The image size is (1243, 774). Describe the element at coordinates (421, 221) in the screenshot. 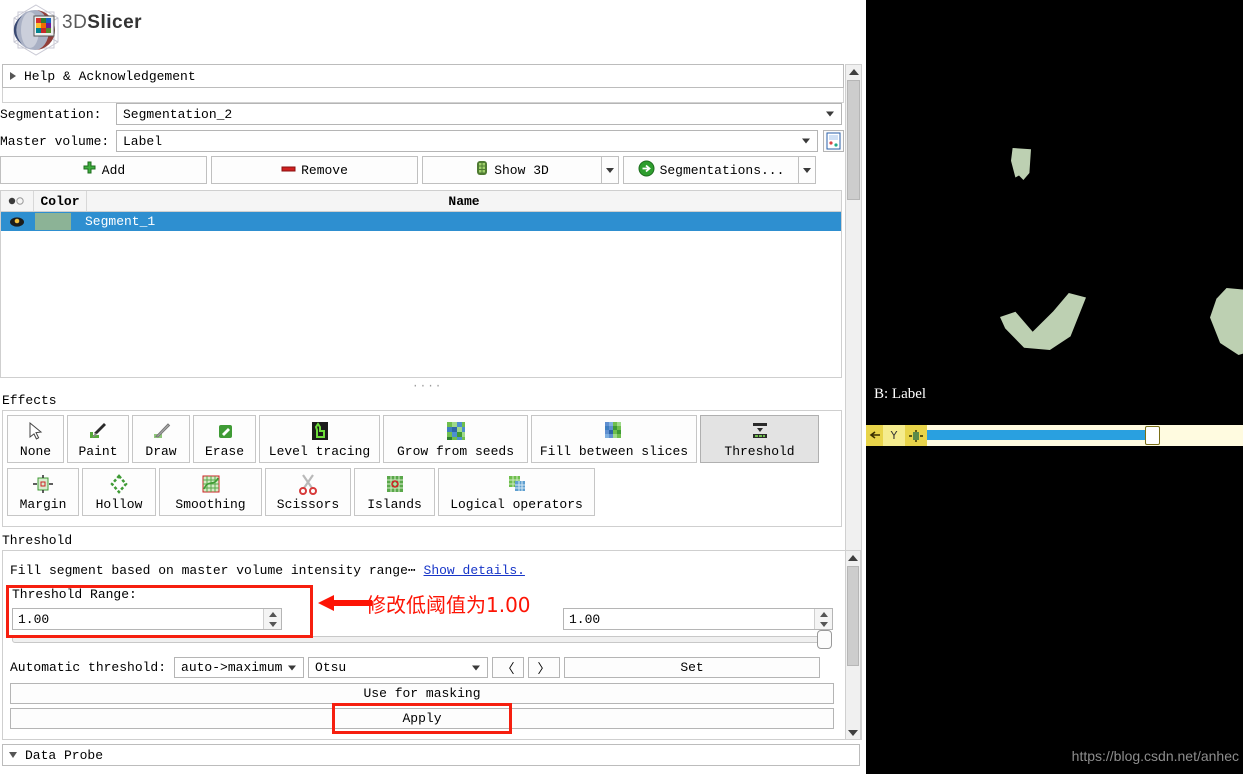

I see `table-row: Segment_1` at that location.